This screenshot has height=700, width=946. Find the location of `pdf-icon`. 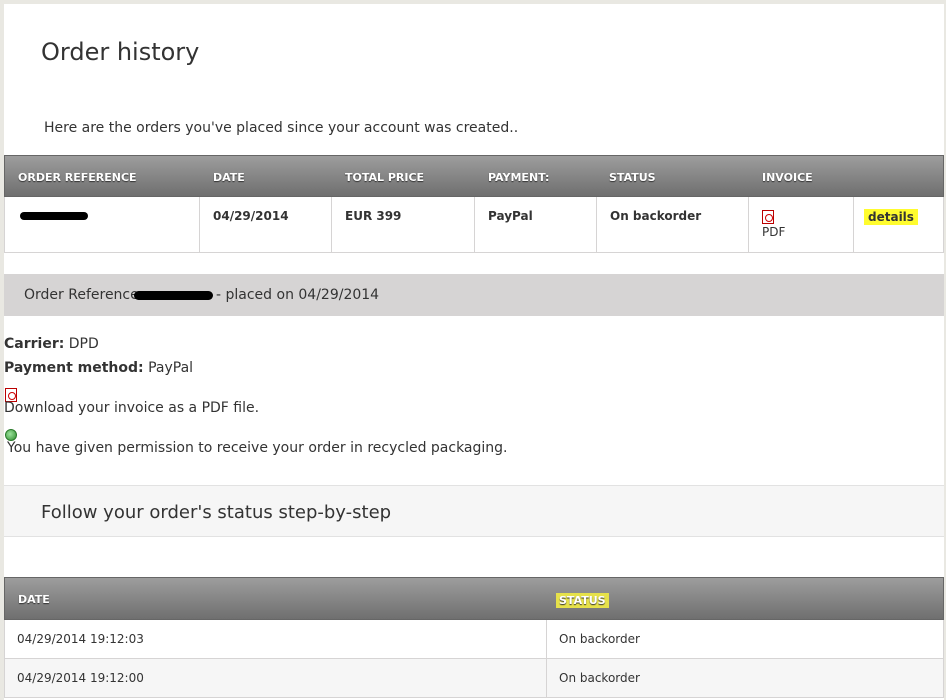

pdf-icon is located at coordinates (768, 217).